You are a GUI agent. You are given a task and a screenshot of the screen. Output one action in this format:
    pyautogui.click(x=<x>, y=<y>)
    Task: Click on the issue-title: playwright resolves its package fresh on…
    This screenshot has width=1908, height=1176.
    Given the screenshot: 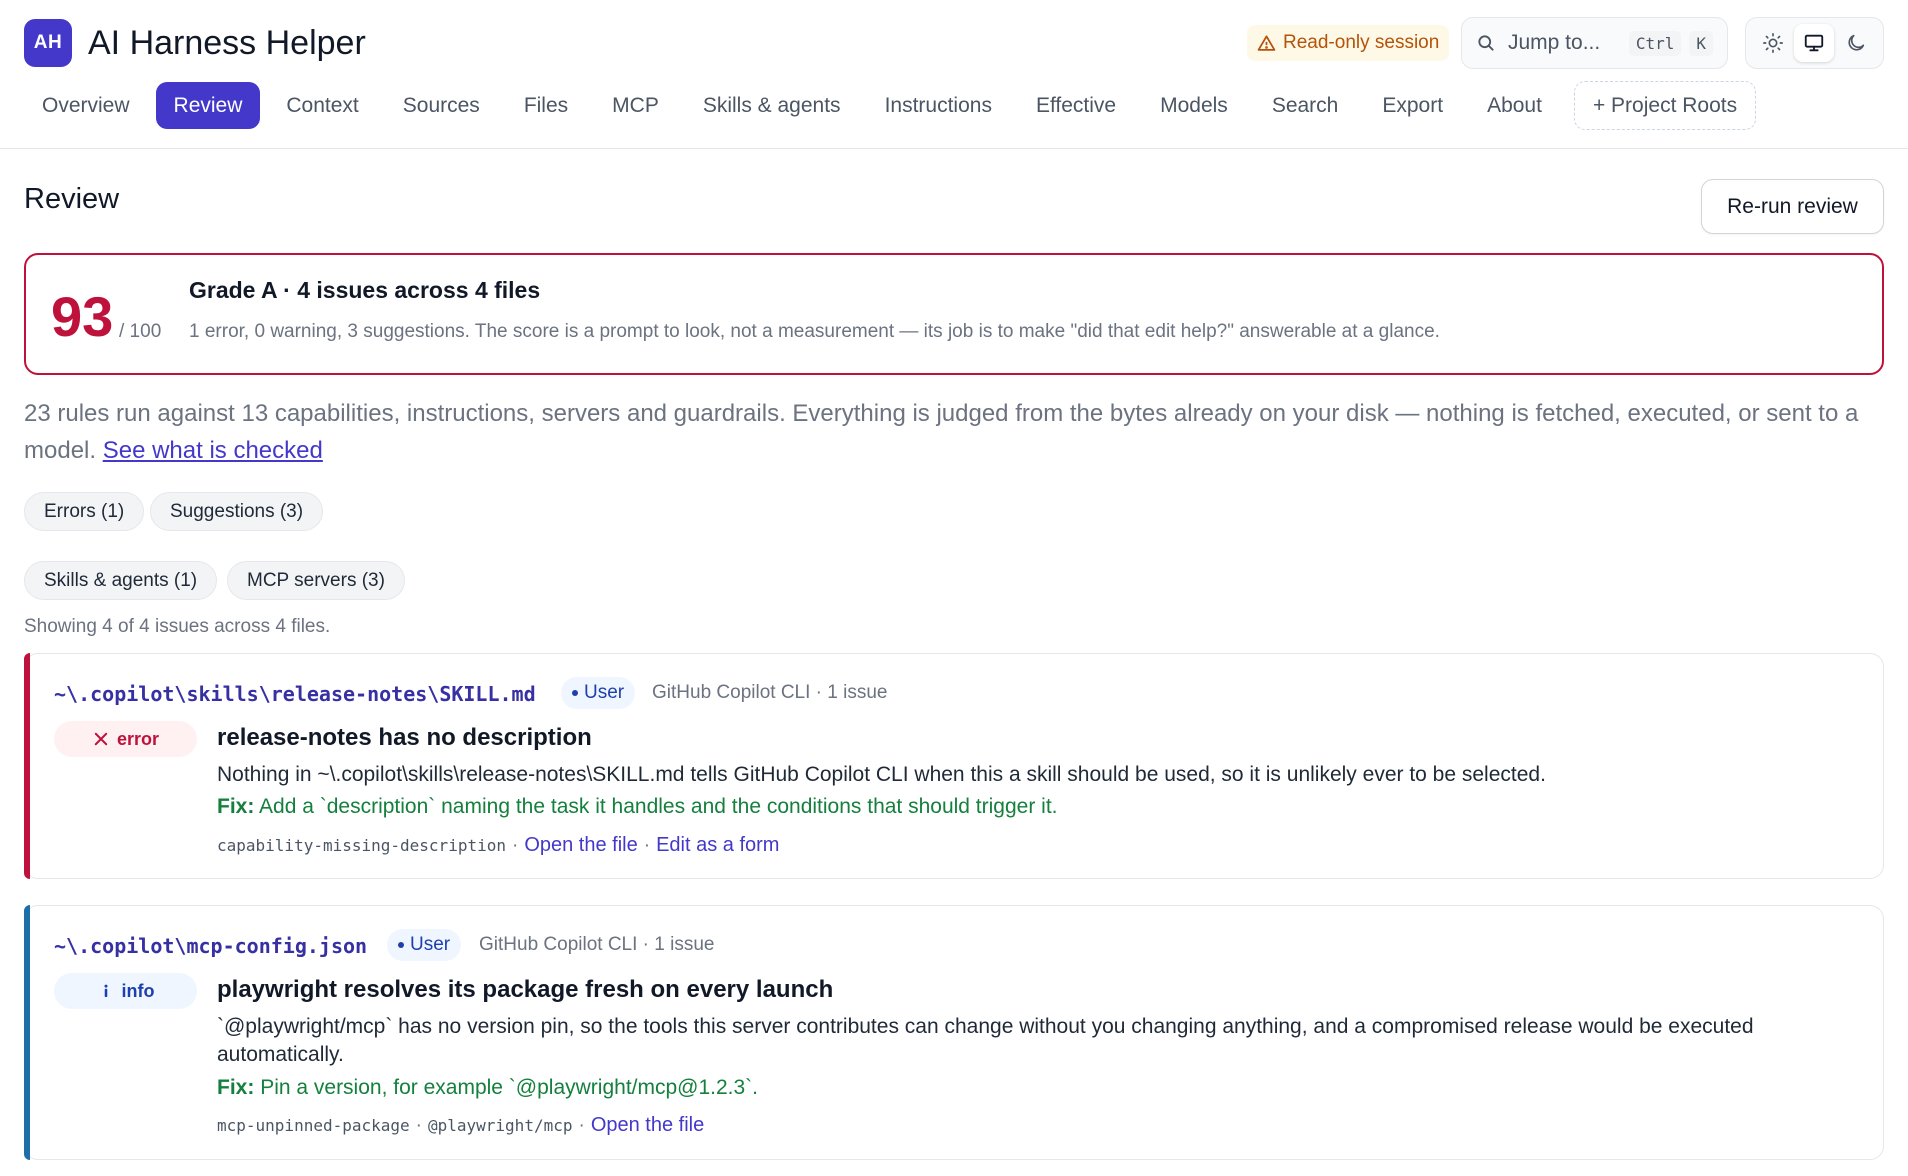 What is the action you would take?
    pyautogui.click(x=525, y=989)
    